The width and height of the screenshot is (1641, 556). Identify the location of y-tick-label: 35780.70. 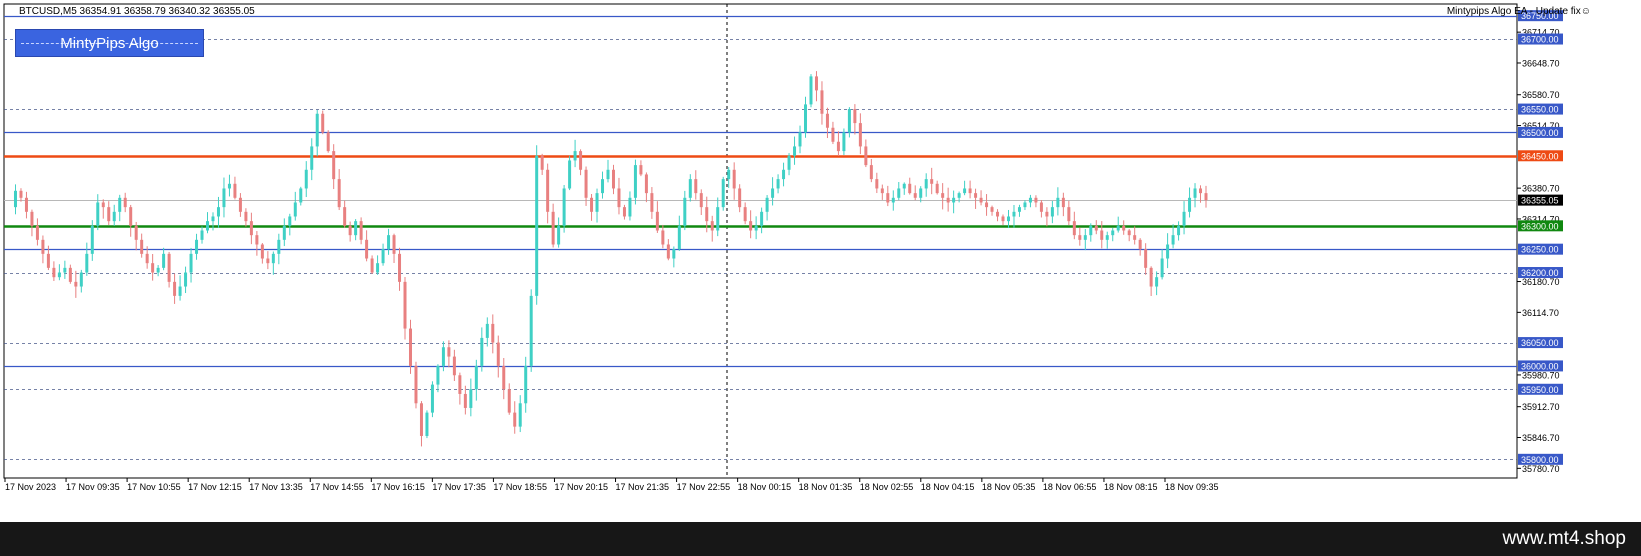
(1541, 469).